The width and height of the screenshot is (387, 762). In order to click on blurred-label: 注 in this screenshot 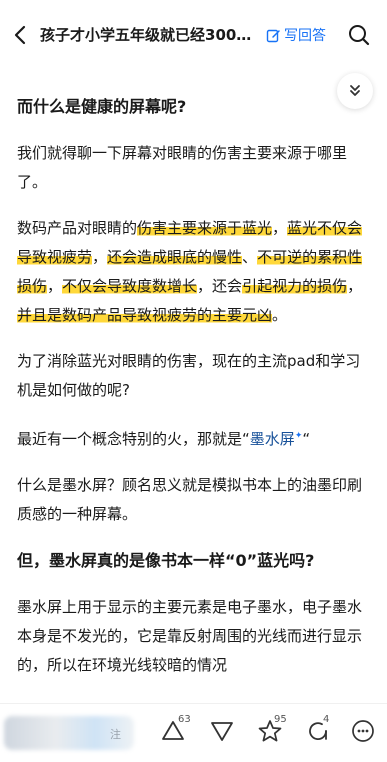, I will do `click(115, 734)`.